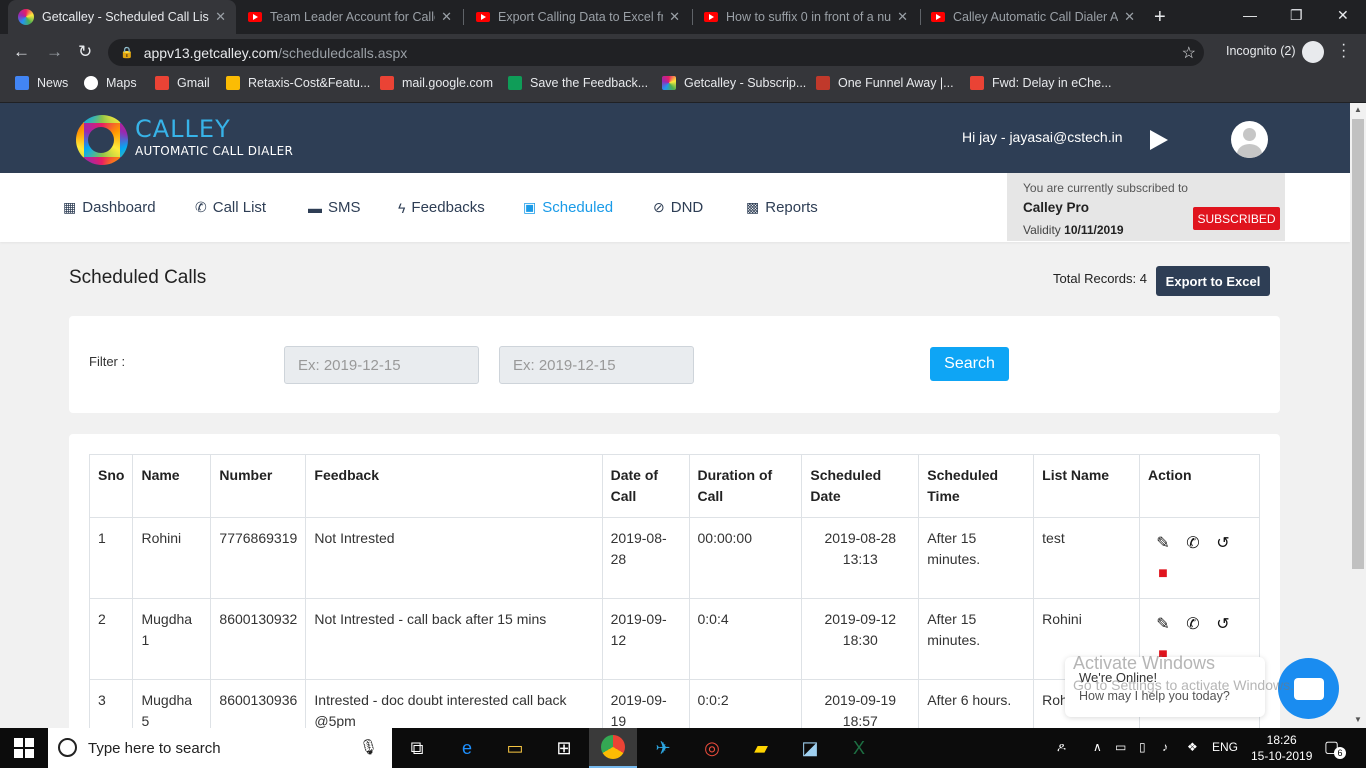 The image size is (1366, 768). Describe the element at coordinates (344, 207) in the screenshot. I see `nav-label: SMS` at that location.